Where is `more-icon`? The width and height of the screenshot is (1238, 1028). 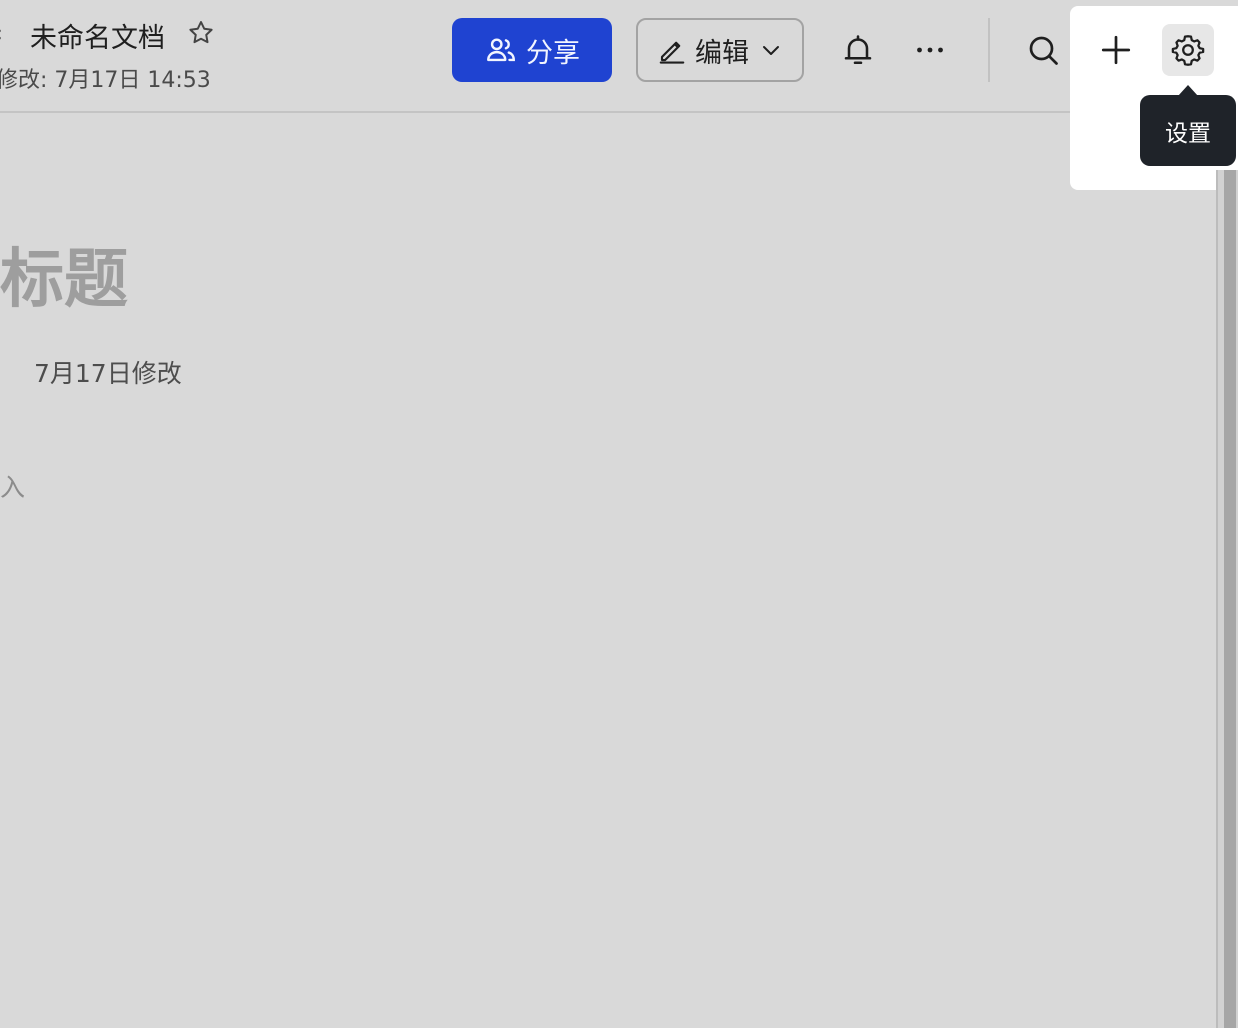 more-icon is located at coordinates (930, 50).